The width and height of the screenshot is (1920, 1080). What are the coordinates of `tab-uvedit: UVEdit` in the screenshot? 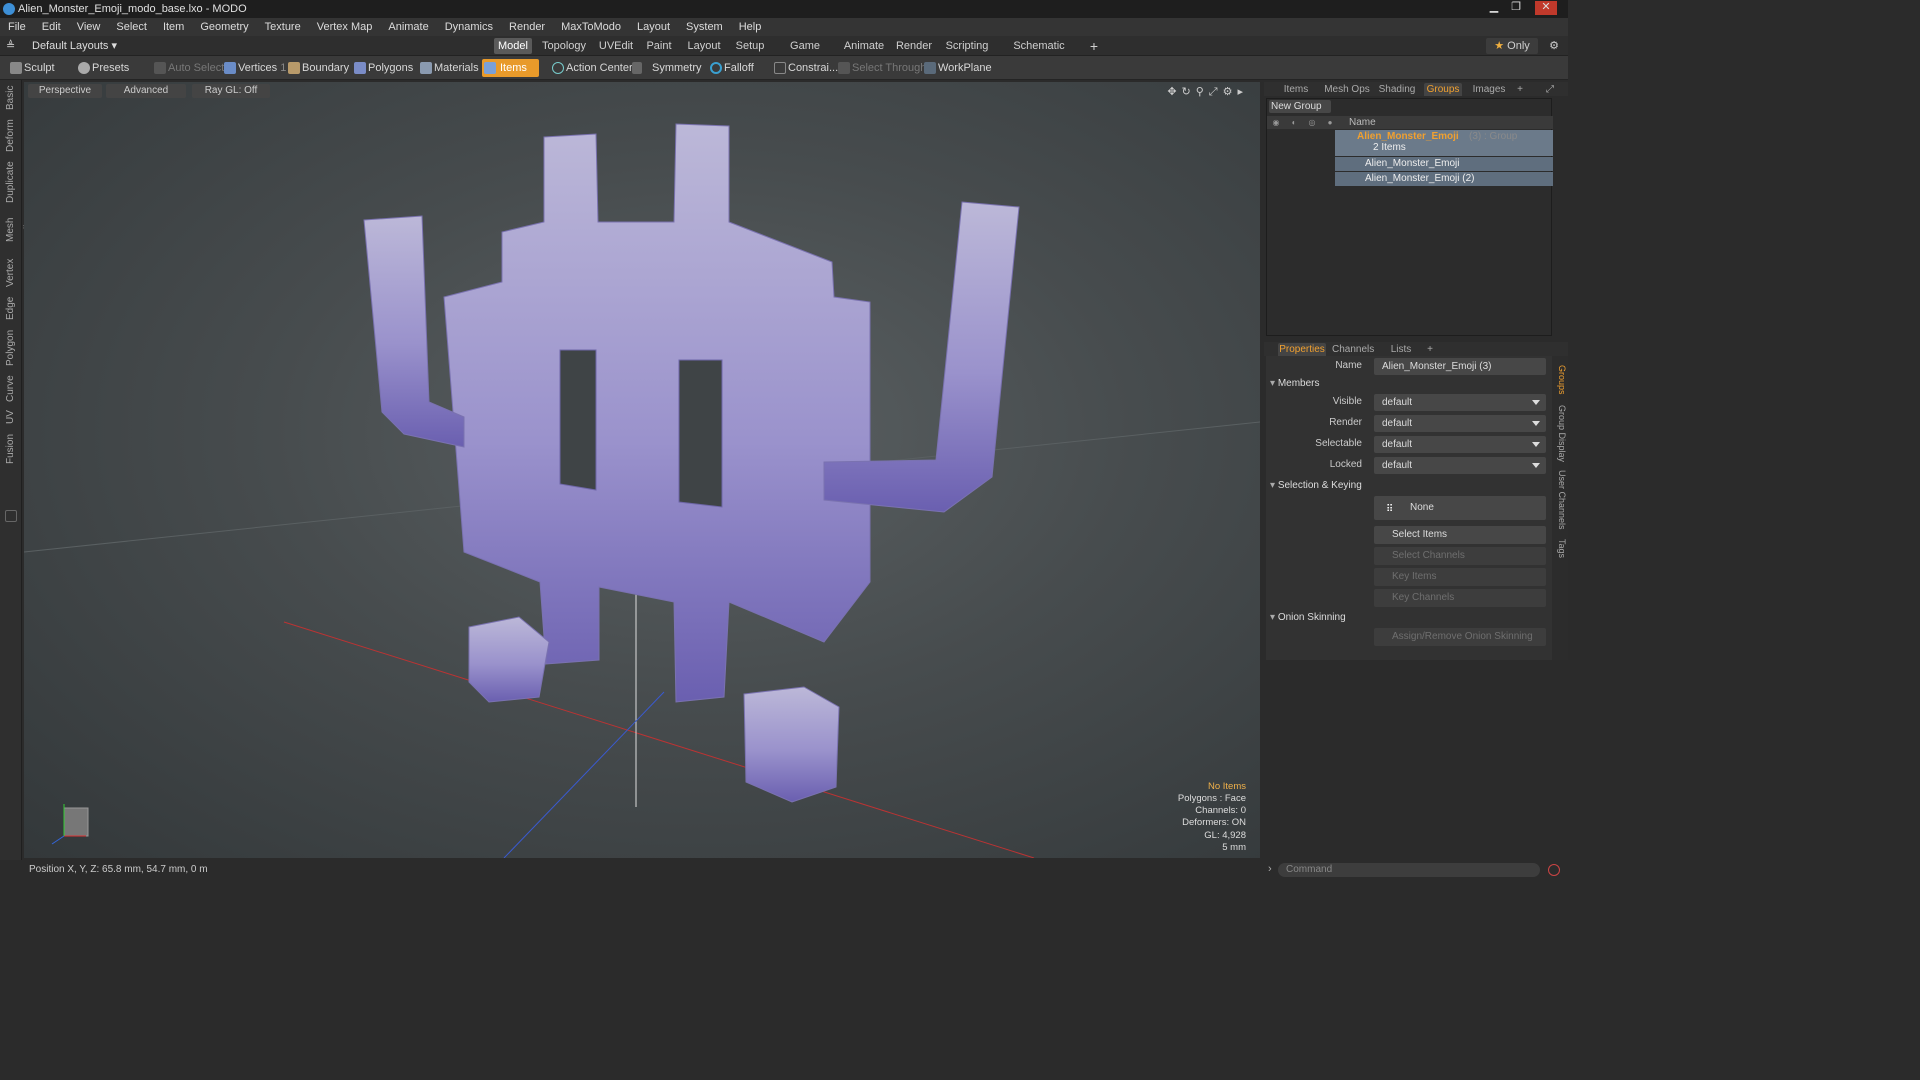 It's located at (616, 46).